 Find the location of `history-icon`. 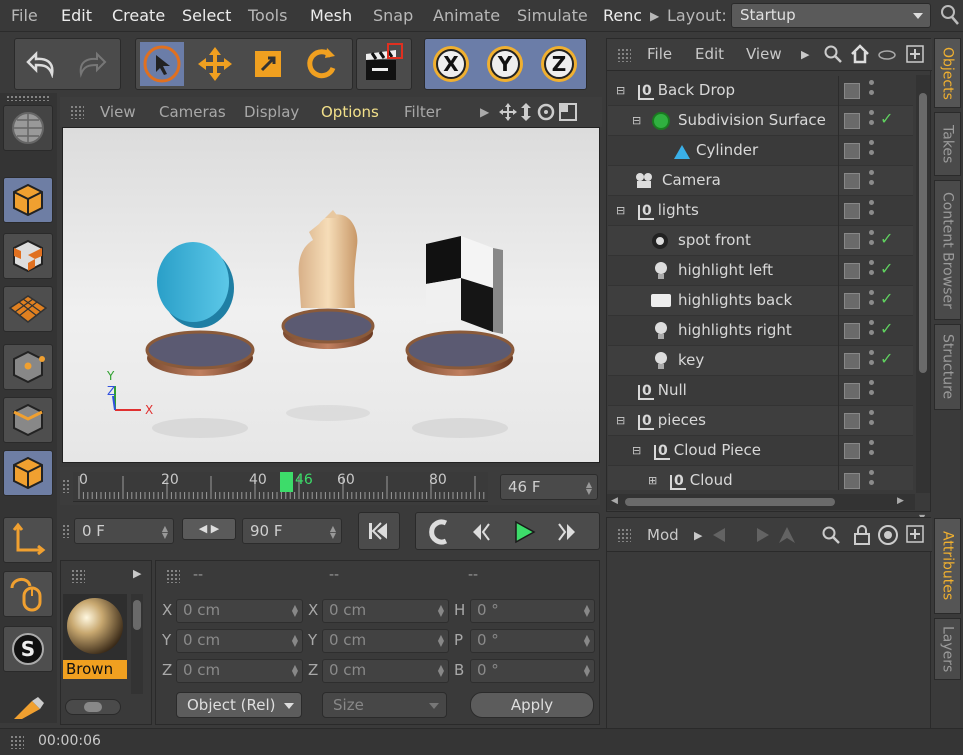

history-icon is located at coordinates (787, 537).